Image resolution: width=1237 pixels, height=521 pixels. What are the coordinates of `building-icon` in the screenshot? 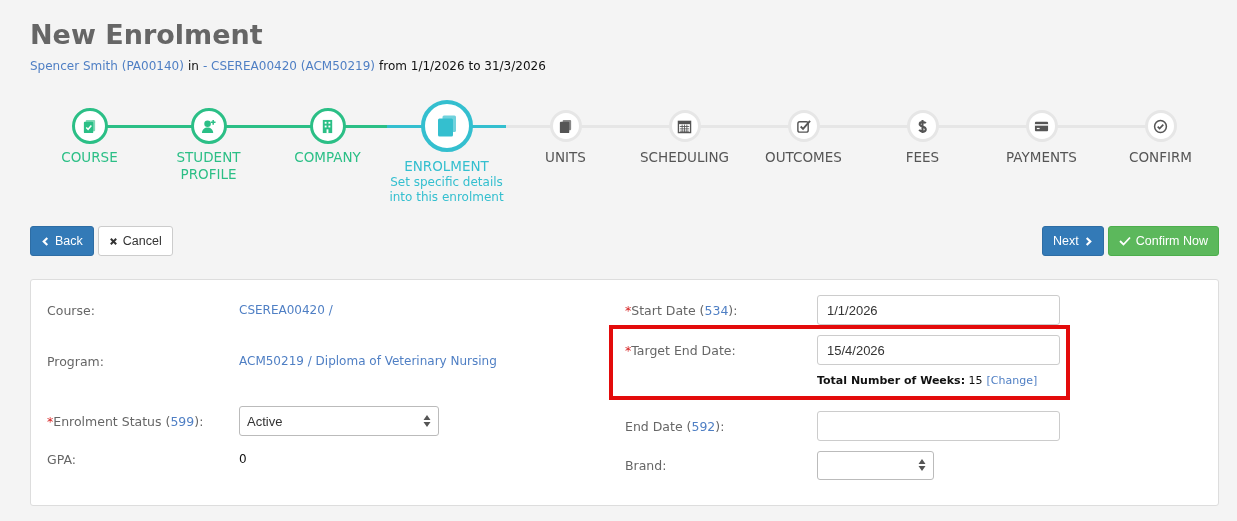 It's located at (327, 126).